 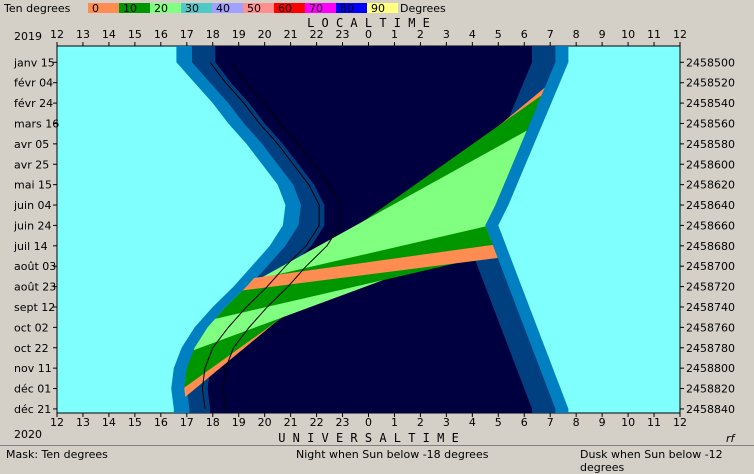 I want to click on y-label-right: 2458840, so click(x=710, y=409).